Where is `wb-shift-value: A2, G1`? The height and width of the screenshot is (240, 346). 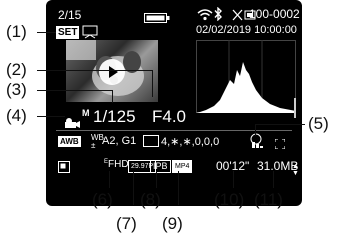 wb-shift-value: A2, G1 is located at coordinates (119, 141).